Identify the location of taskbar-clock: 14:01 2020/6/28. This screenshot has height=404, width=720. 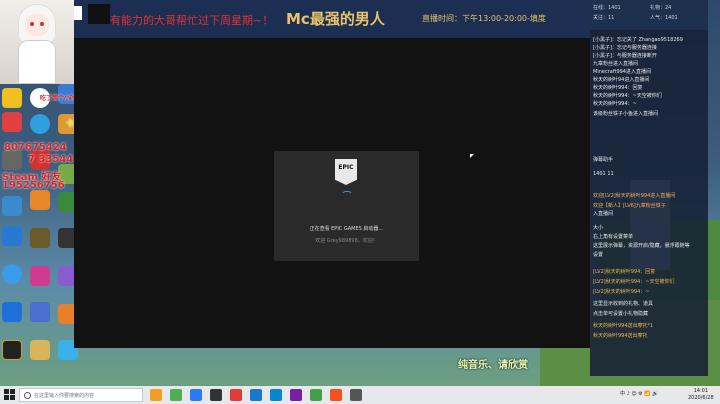
(701, 395).